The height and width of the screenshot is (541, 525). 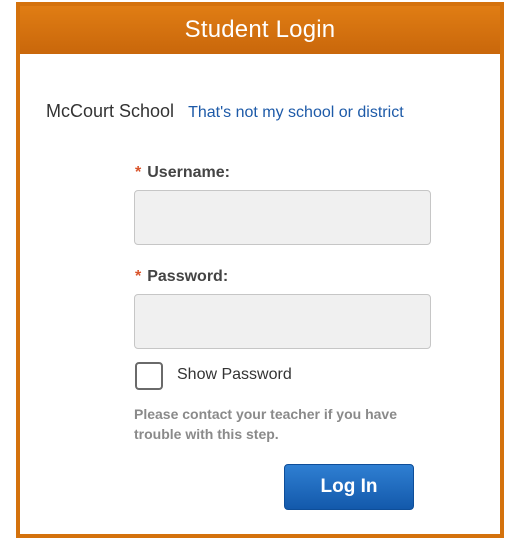 I want to click on username-label: * Username:, so click(x=182, y=173).